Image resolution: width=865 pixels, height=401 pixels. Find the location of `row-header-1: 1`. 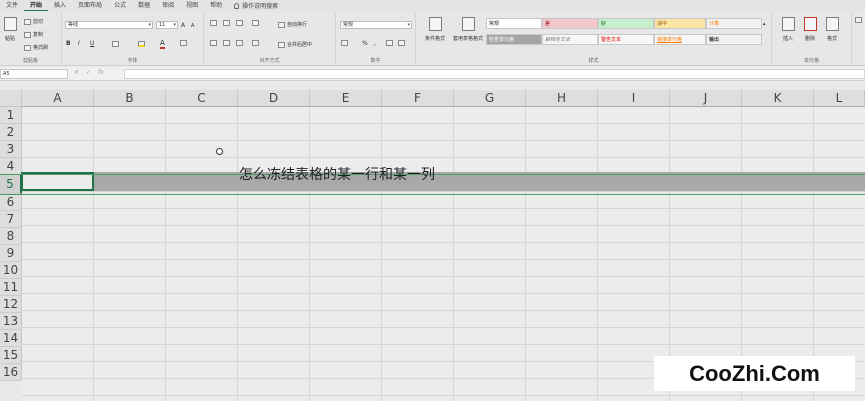

row-header-1: 1 is located at coordinates (11, 115).